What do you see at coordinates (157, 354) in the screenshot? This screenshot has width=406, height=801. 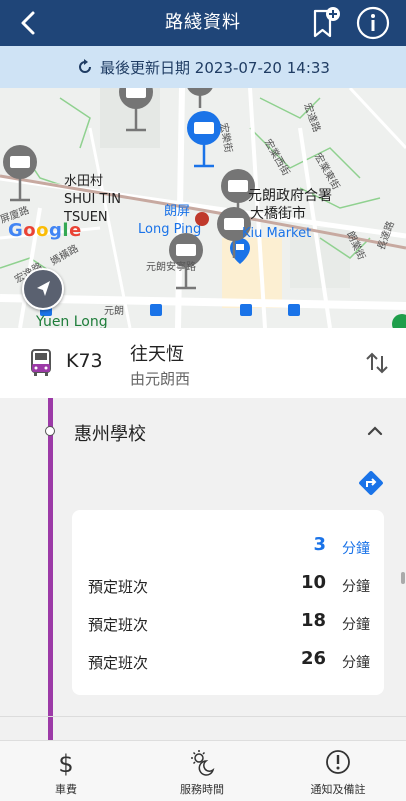 I see `route-destination: 往天恆` at bounding box center [157, 354].